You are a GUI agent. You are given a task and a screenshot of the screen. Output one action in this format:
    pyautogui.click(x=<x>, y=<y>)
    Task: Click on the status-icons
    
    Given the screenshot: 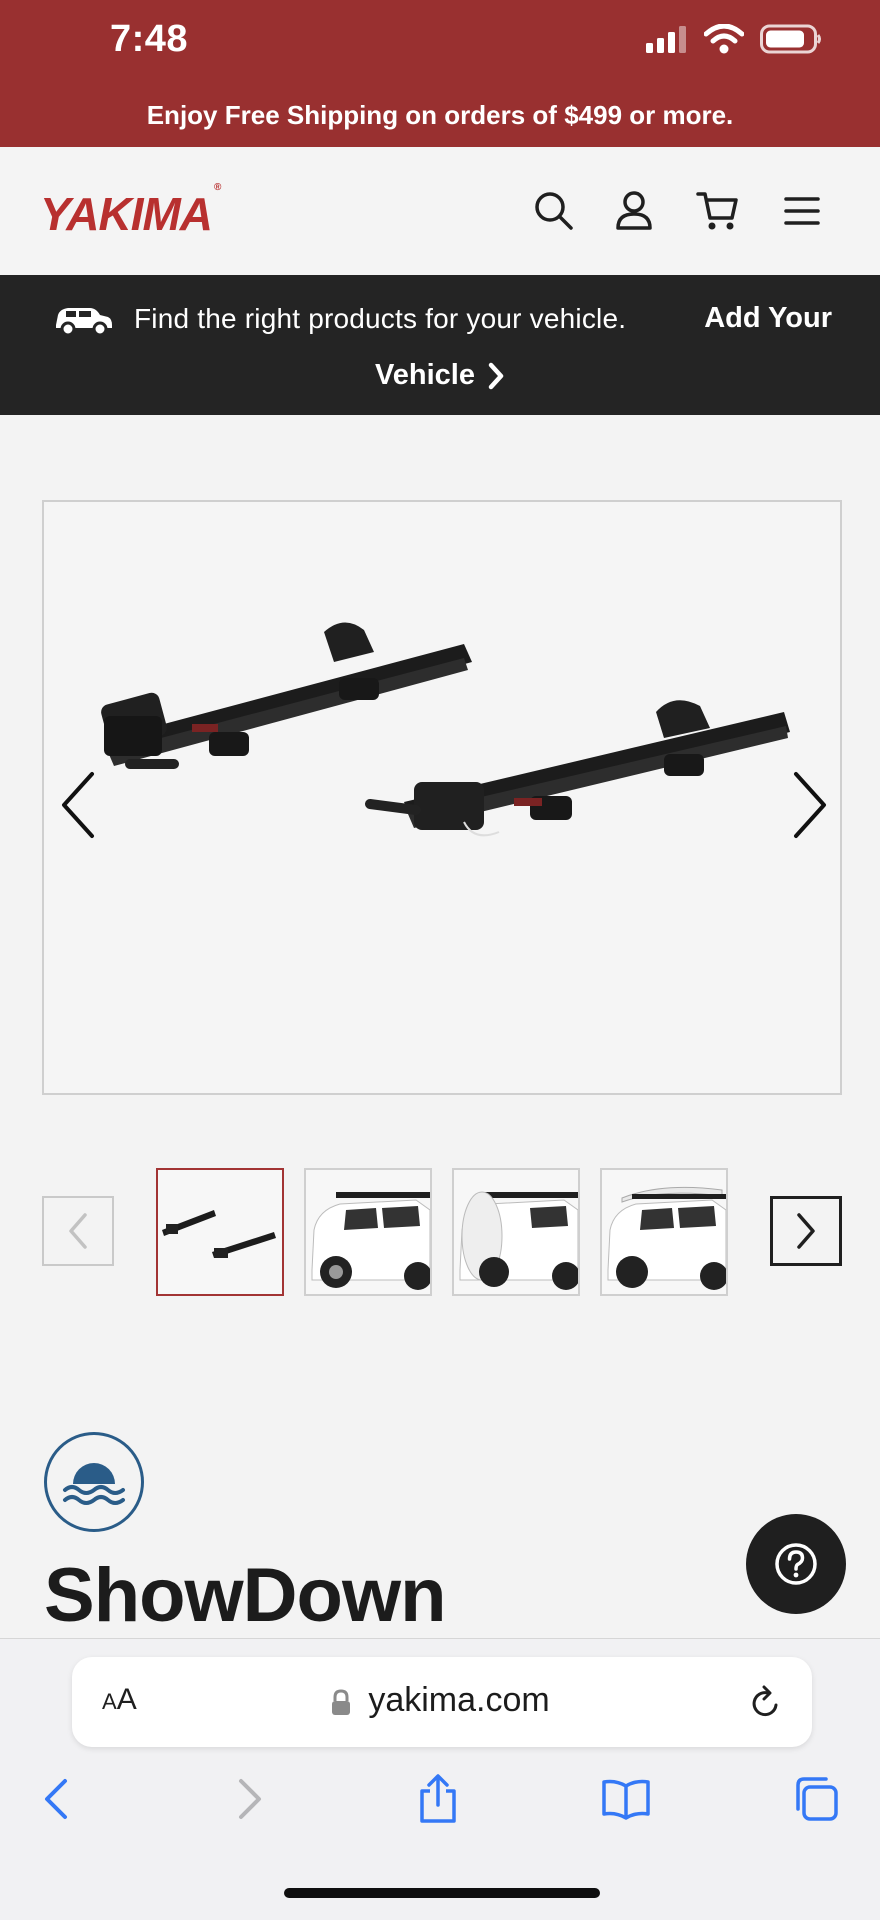 What is the action you would take?
    pyautogui.click(x=734, y=39)
    